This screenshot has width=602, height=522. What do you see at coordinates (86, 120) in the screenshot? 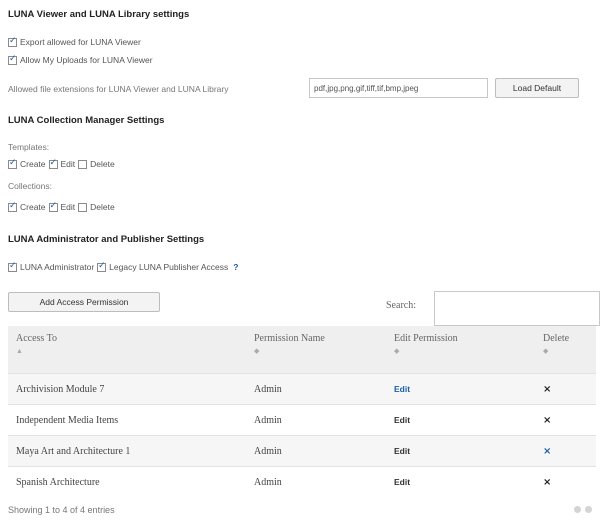
I see `collection-manager-title: LUNA Collection Manager Settings` at bounding box center [86, 120].